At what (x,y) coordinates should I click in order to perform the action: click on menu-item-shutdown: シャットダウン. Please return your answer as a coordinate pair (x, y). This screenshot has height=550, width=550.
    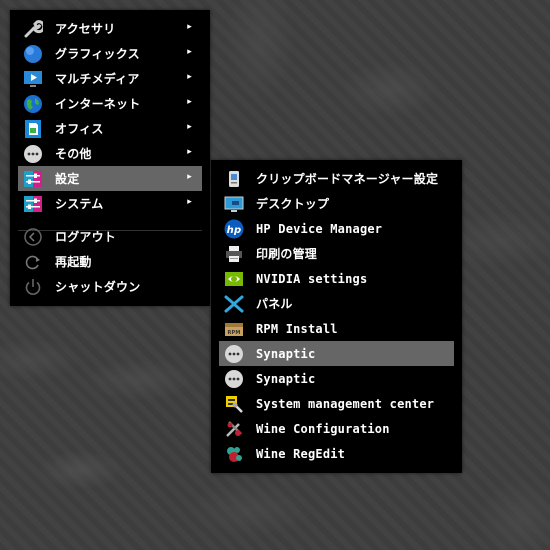
    Looking at the image, I should click on (110, 286).